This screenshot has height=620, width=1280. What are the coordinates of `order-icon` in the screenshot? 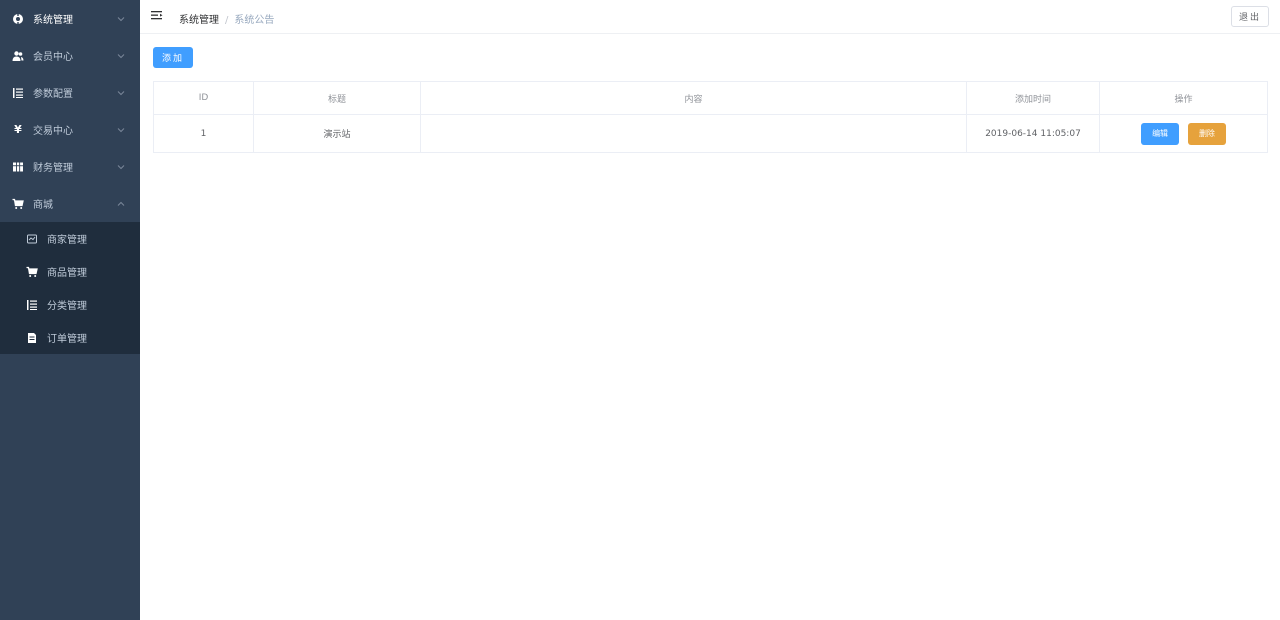 It's located at (32, 338).